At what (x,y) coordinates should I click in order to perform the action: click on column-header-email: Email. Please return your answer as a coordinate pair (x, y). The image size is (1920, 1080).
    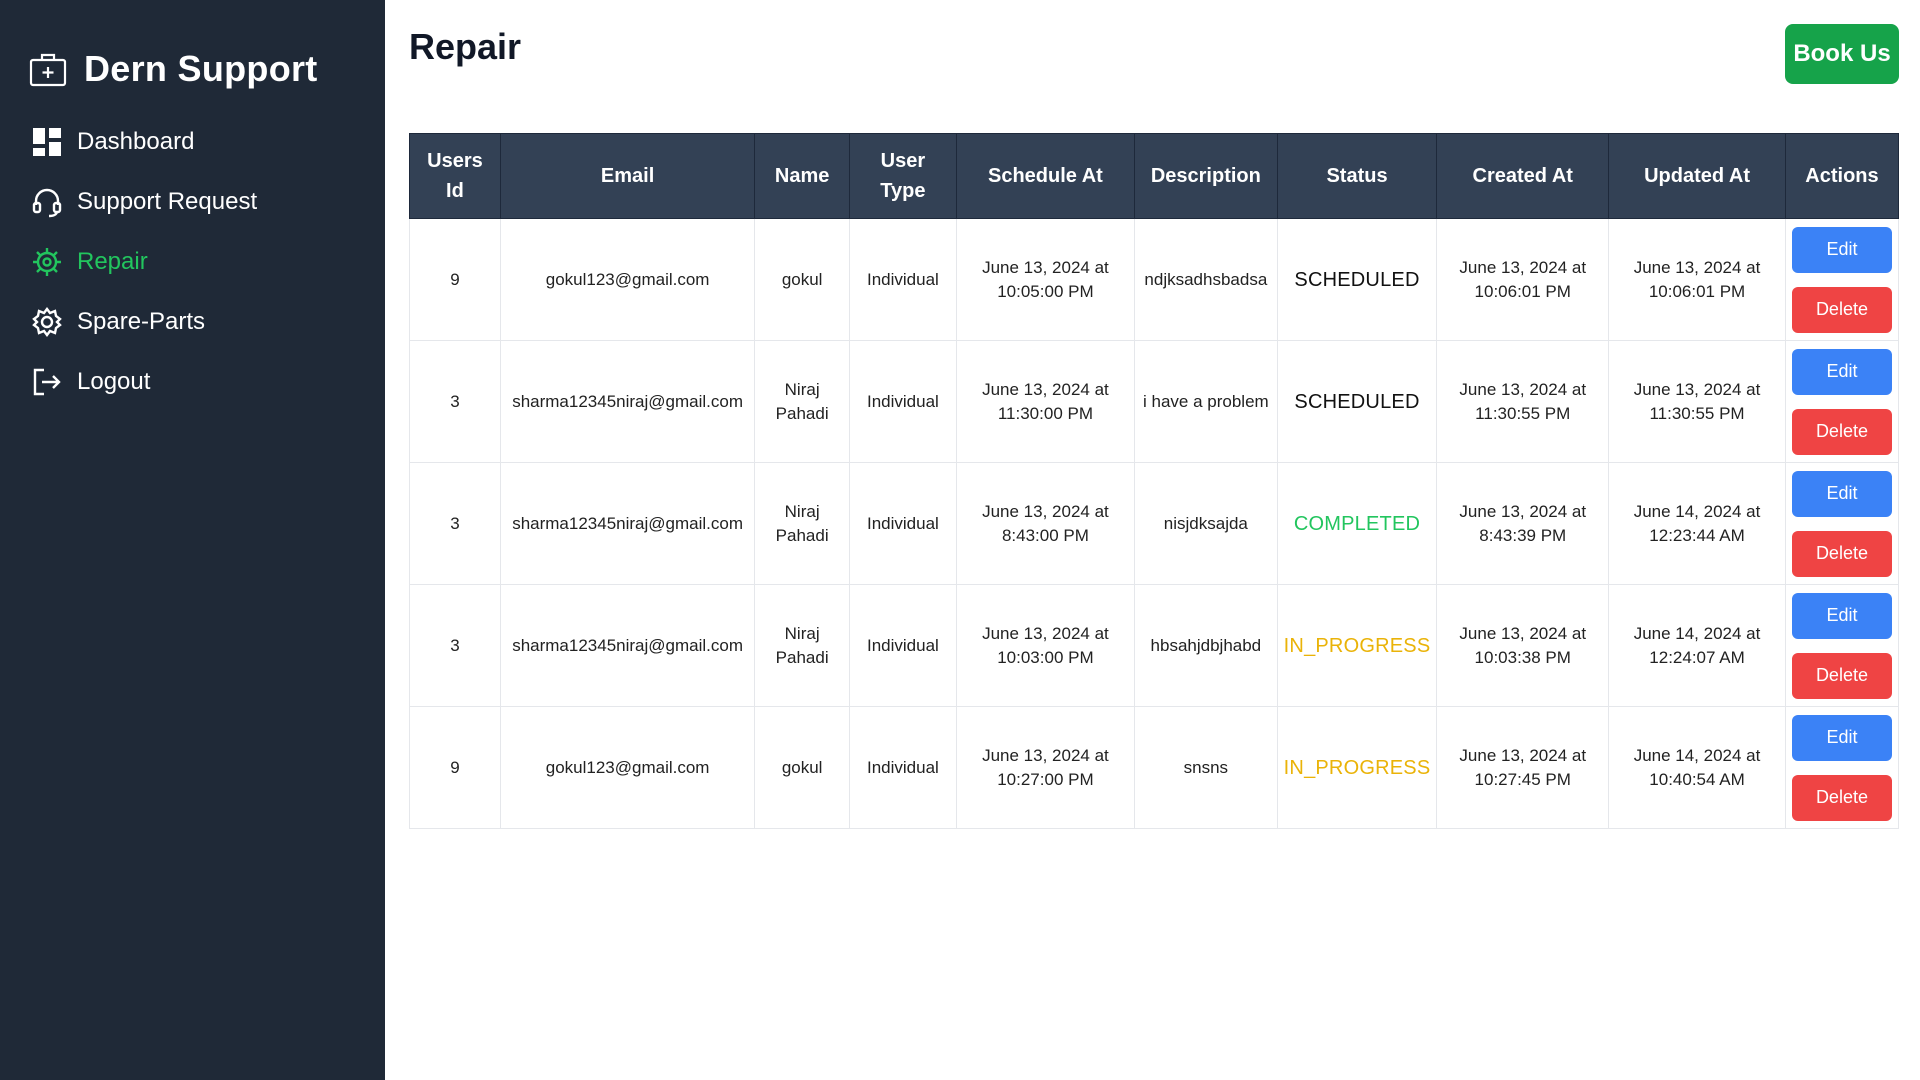
    Looking at the image, I should click on (627, 176).